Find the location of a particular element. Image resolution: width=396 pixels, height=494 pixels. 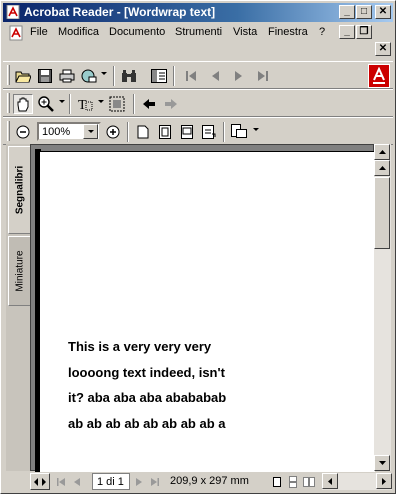

print-button is located at coordinates (67, 76).